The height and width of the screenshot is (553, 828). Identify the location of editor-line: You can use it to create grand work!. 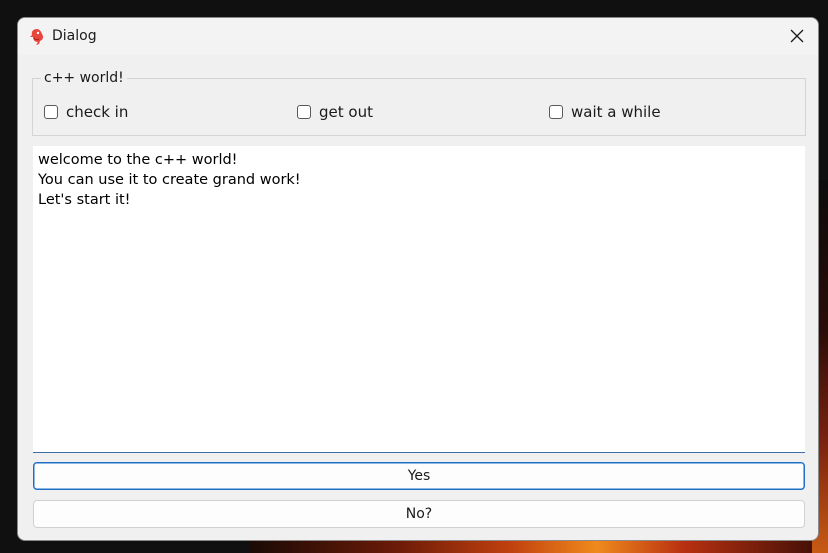
(169, 180).